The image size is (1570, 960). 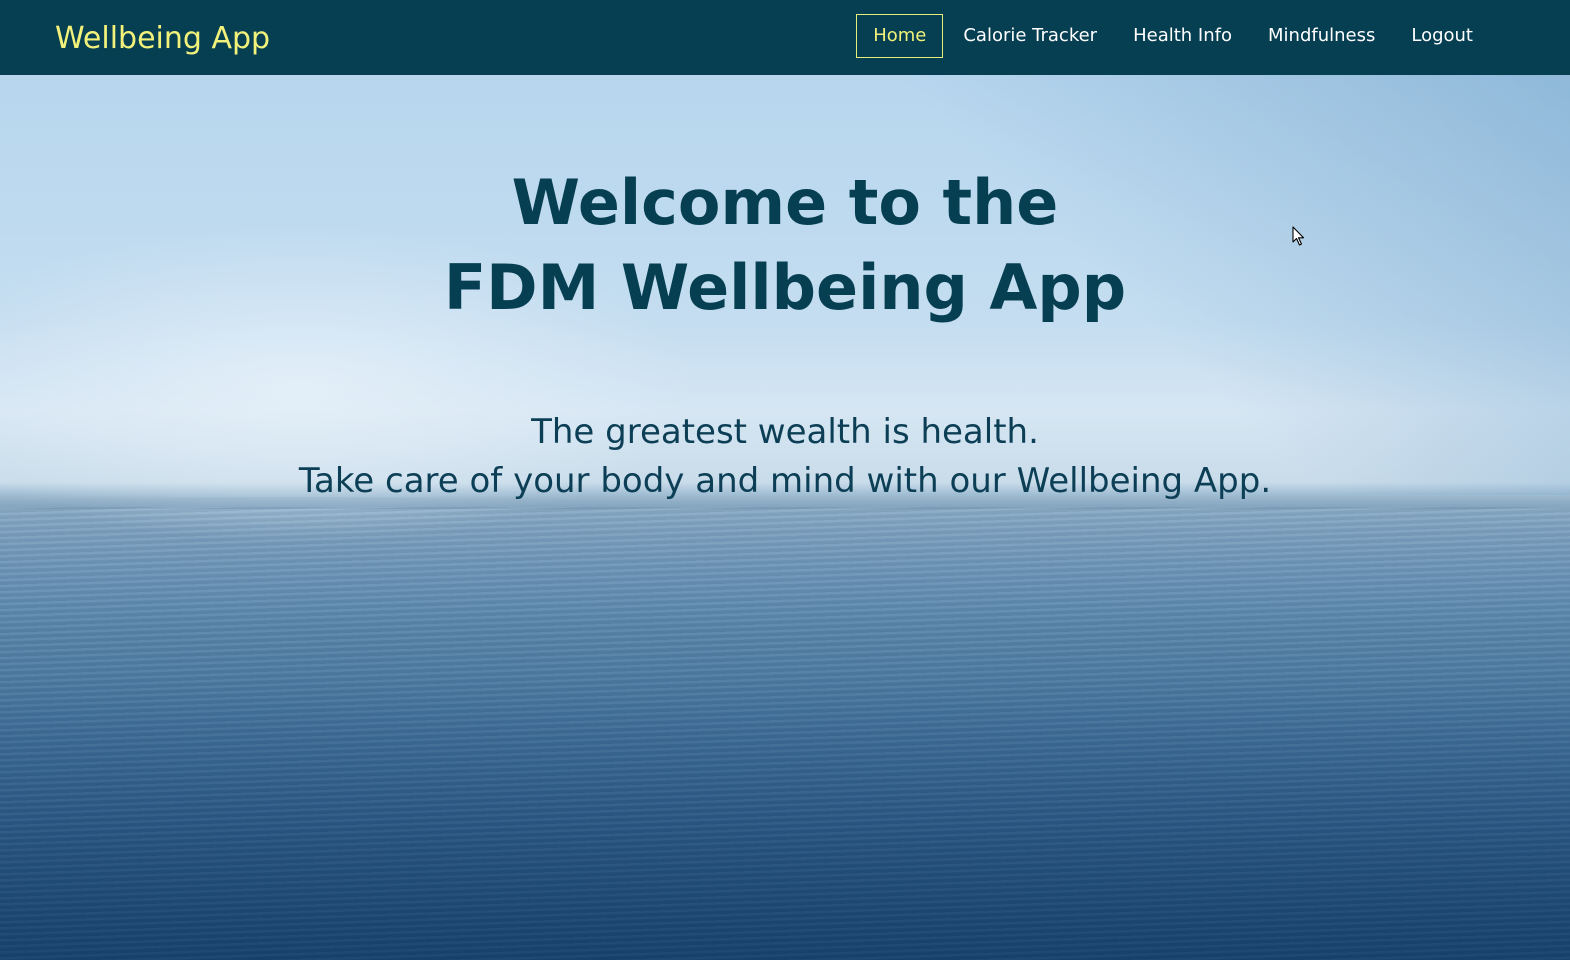 I want to click on hero-title-line-1: Welcome to the, so click(x=785, y=202).